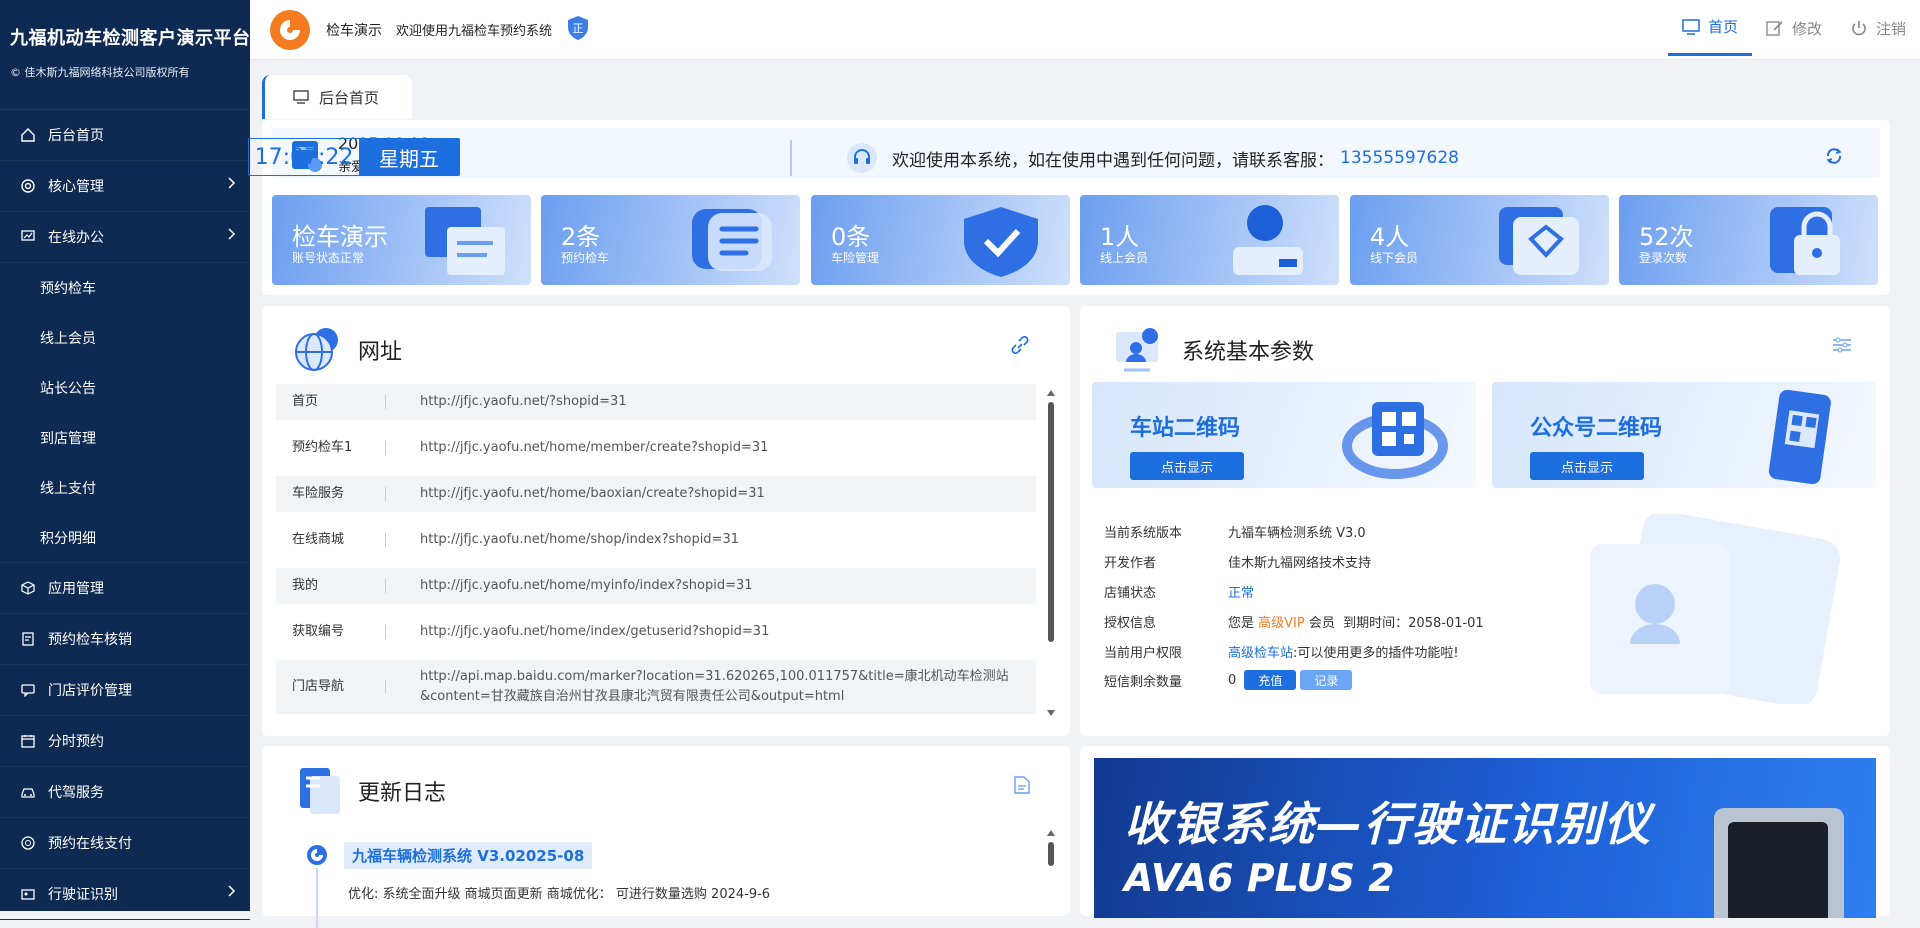 The width and height of the screenshot is (1920, 928). I want to click on sms-count: 0, so click(1232, 680).